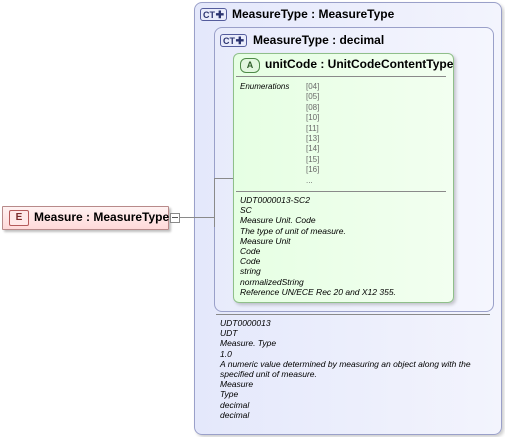  What do you see at coordinates (313, 107) in the screenshot?
I see `enumeration-value: [08]` at bounding box center [313, 107].